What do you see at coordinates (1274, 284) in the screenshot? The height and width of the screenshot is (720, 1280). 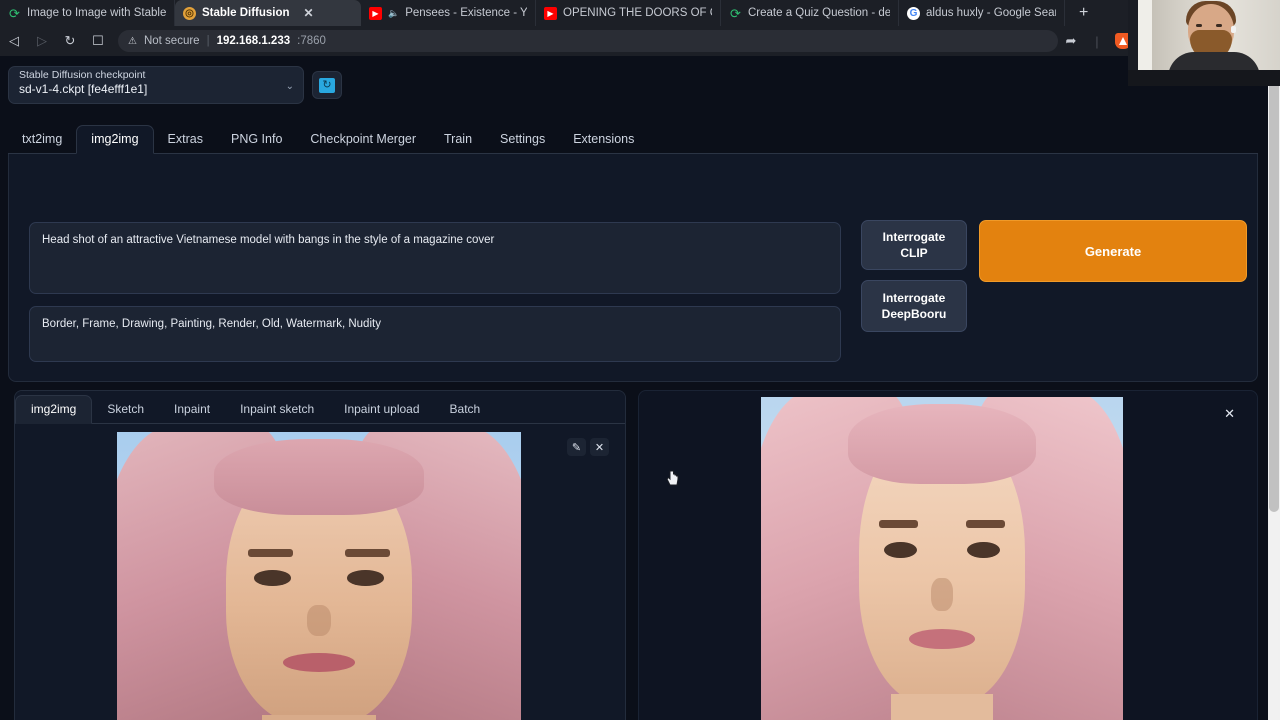 I see `scrollbar-thumb` at bounding box center [1274, 284].